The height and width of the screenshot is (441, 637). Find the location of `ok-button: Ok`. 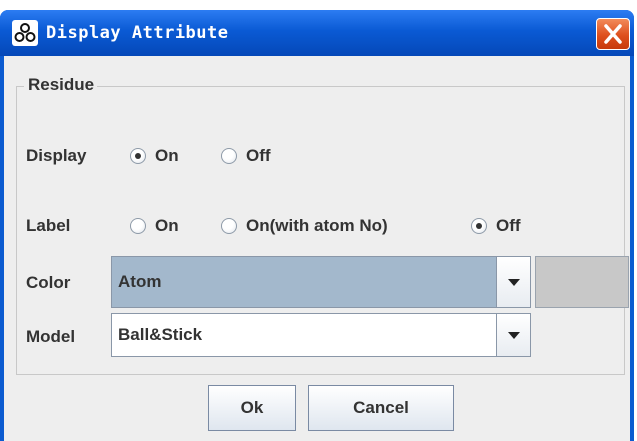

ok-button: Ok is located at coordinates (252, 408).